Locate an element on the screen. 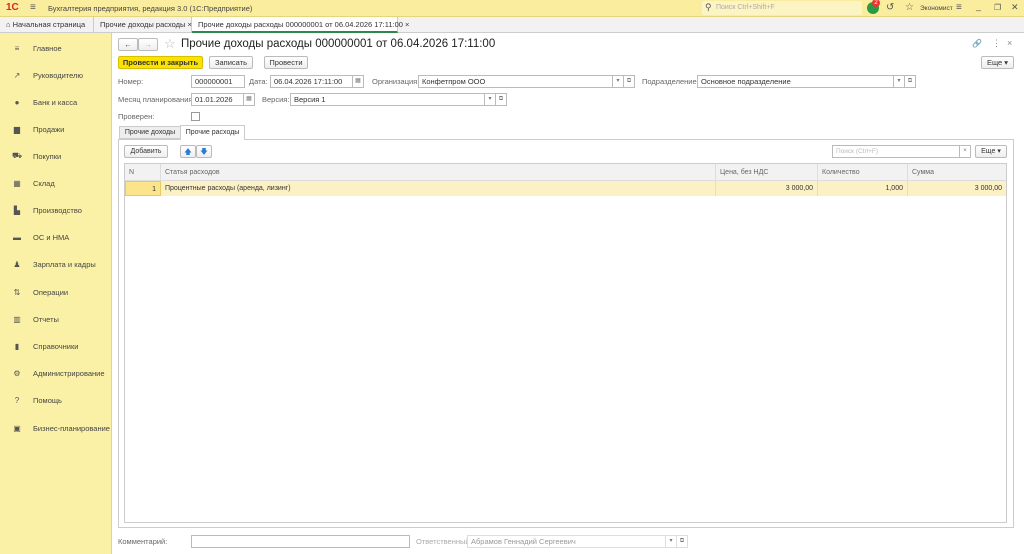 The image size is (1024, 554). date-field: 06.04.2026 17:11:00 is located at coordinates (311, 81).